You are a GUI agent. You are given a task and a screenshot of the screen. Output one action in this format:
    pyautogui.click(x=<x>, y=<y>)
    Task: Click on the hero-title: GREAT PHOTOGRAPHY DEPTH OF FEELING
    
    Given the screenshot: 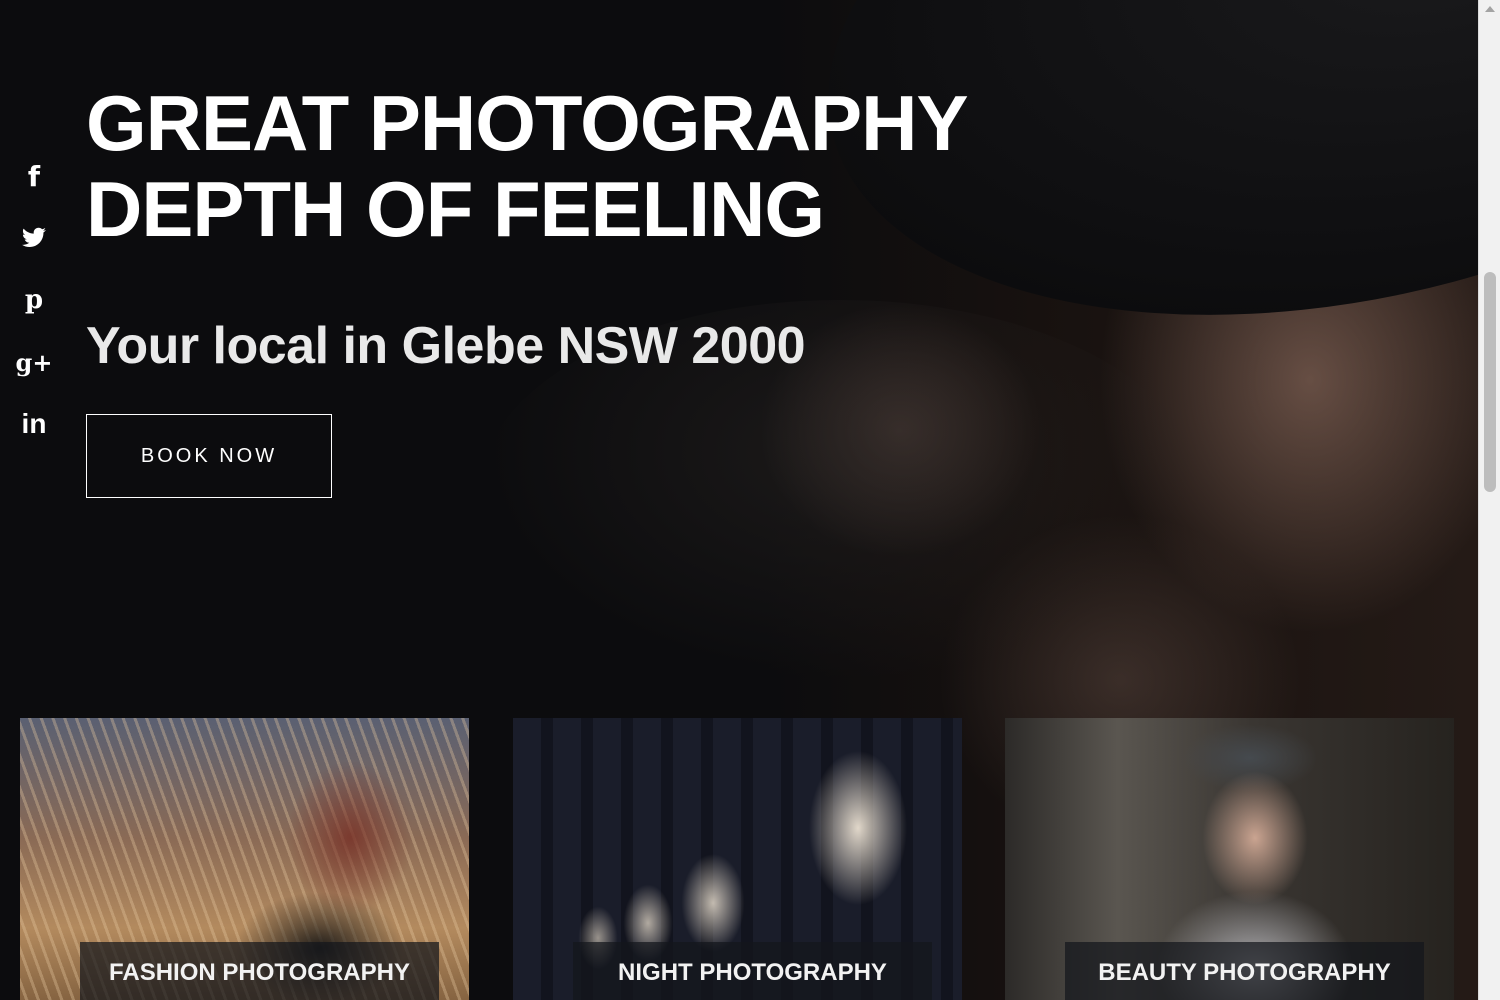 What is the action you would take?
    pyautogui.click(x=527, y=166)
    